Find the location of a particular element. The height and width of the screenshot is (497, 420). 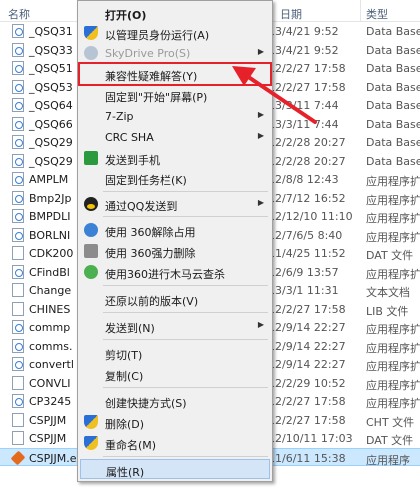

cloud-icon is located at coordinates (91, 53).